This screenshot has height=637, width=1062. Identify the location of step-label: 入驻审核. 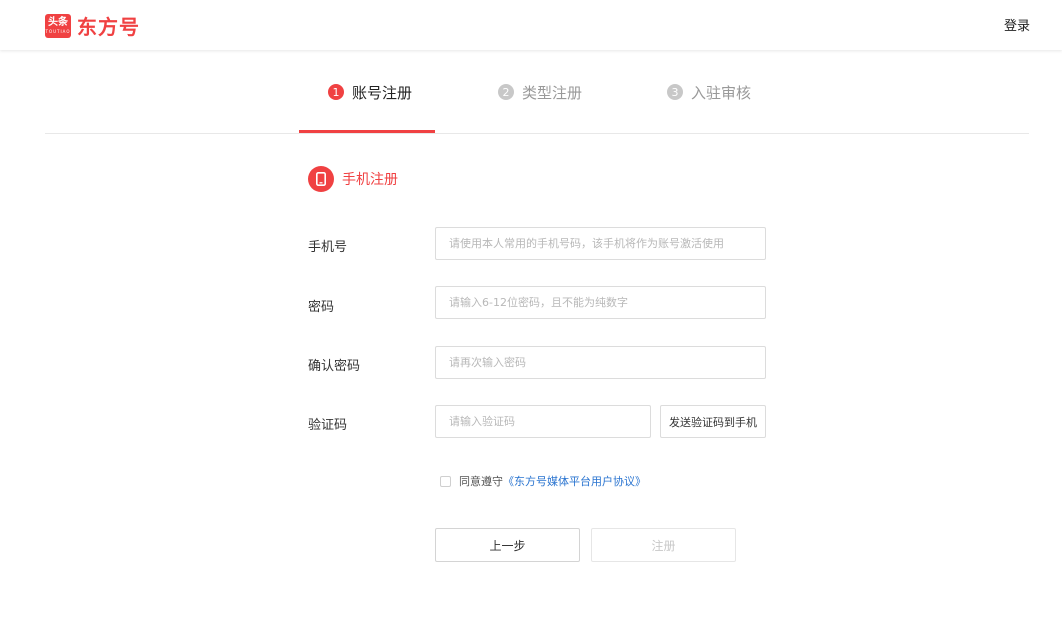
(721, 92).